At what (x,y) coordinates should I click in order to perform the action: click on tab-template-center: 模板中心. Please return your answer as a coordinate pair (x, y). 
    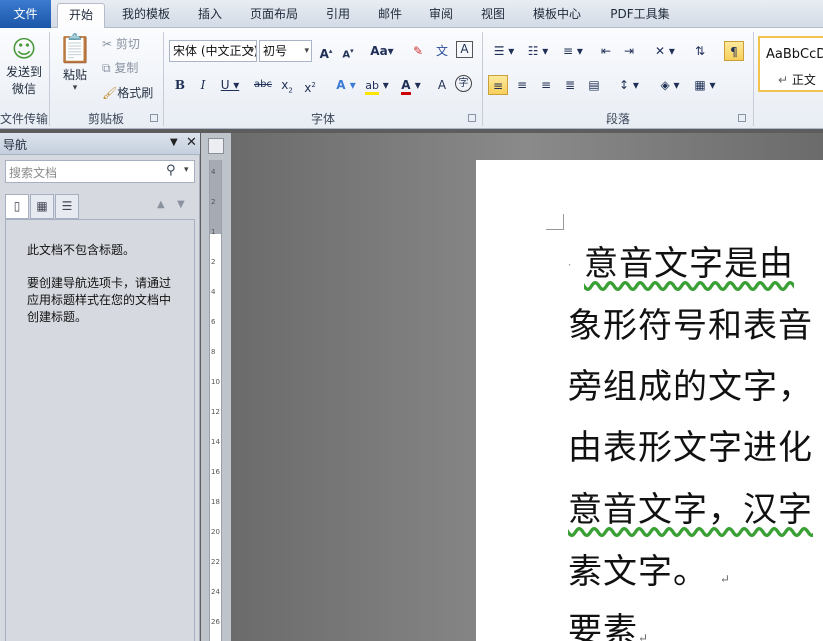
    Looking at the image, I should click on (557, 15).